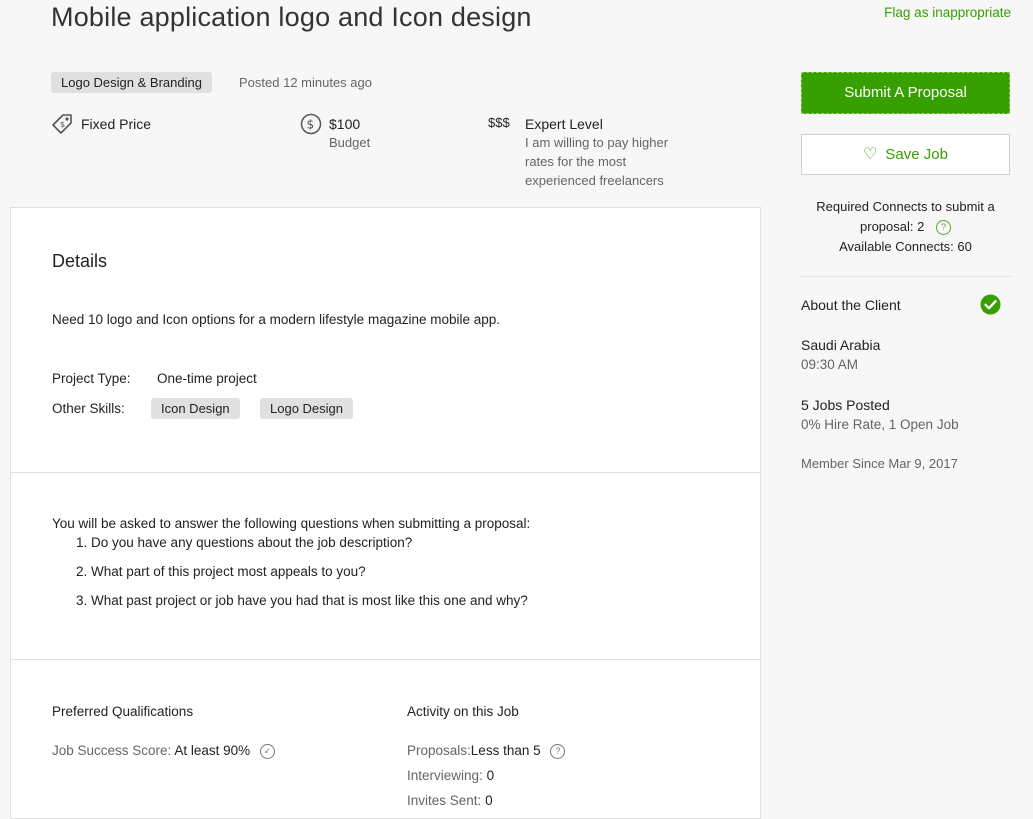  I want to click on skill-tag-icon-design: Icon Design, so click(195, 408).